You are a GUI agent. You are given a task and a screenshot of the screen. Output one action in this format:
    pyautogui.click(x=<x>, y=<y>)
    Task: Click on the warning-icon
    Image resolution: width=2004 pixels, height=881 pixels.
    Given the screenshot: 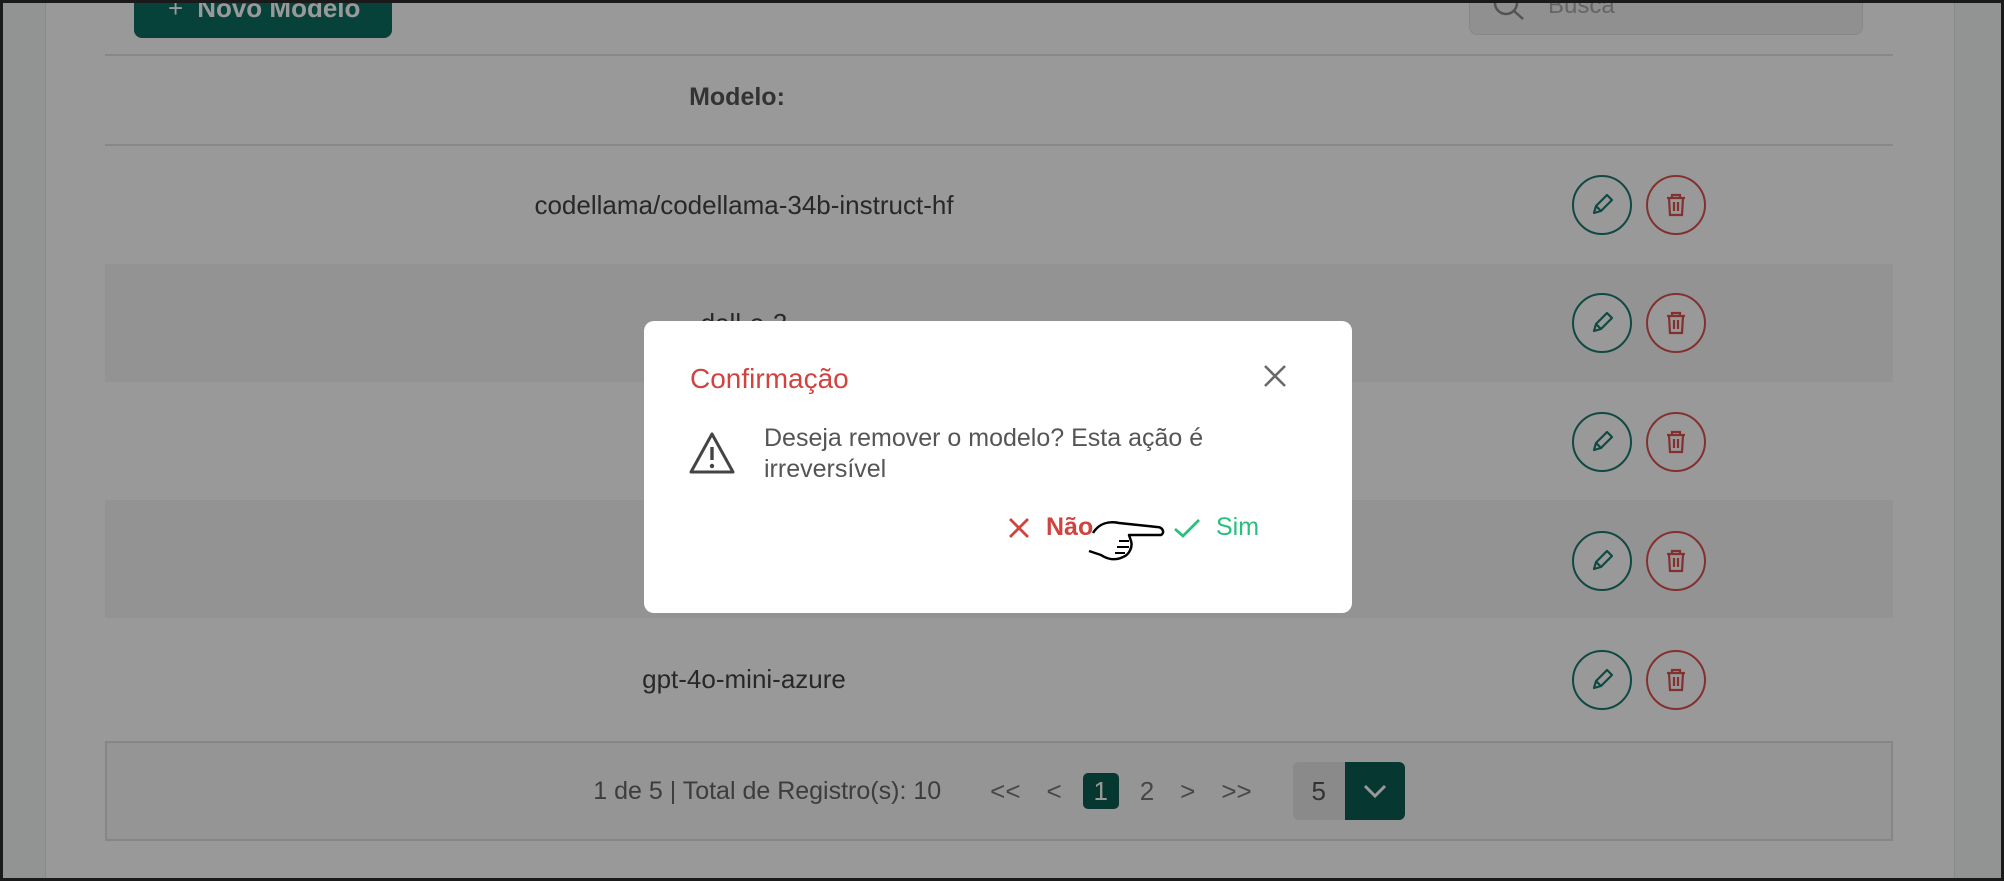 What is the action you would take?
    pyautogui.click(x=712, y=453)
    